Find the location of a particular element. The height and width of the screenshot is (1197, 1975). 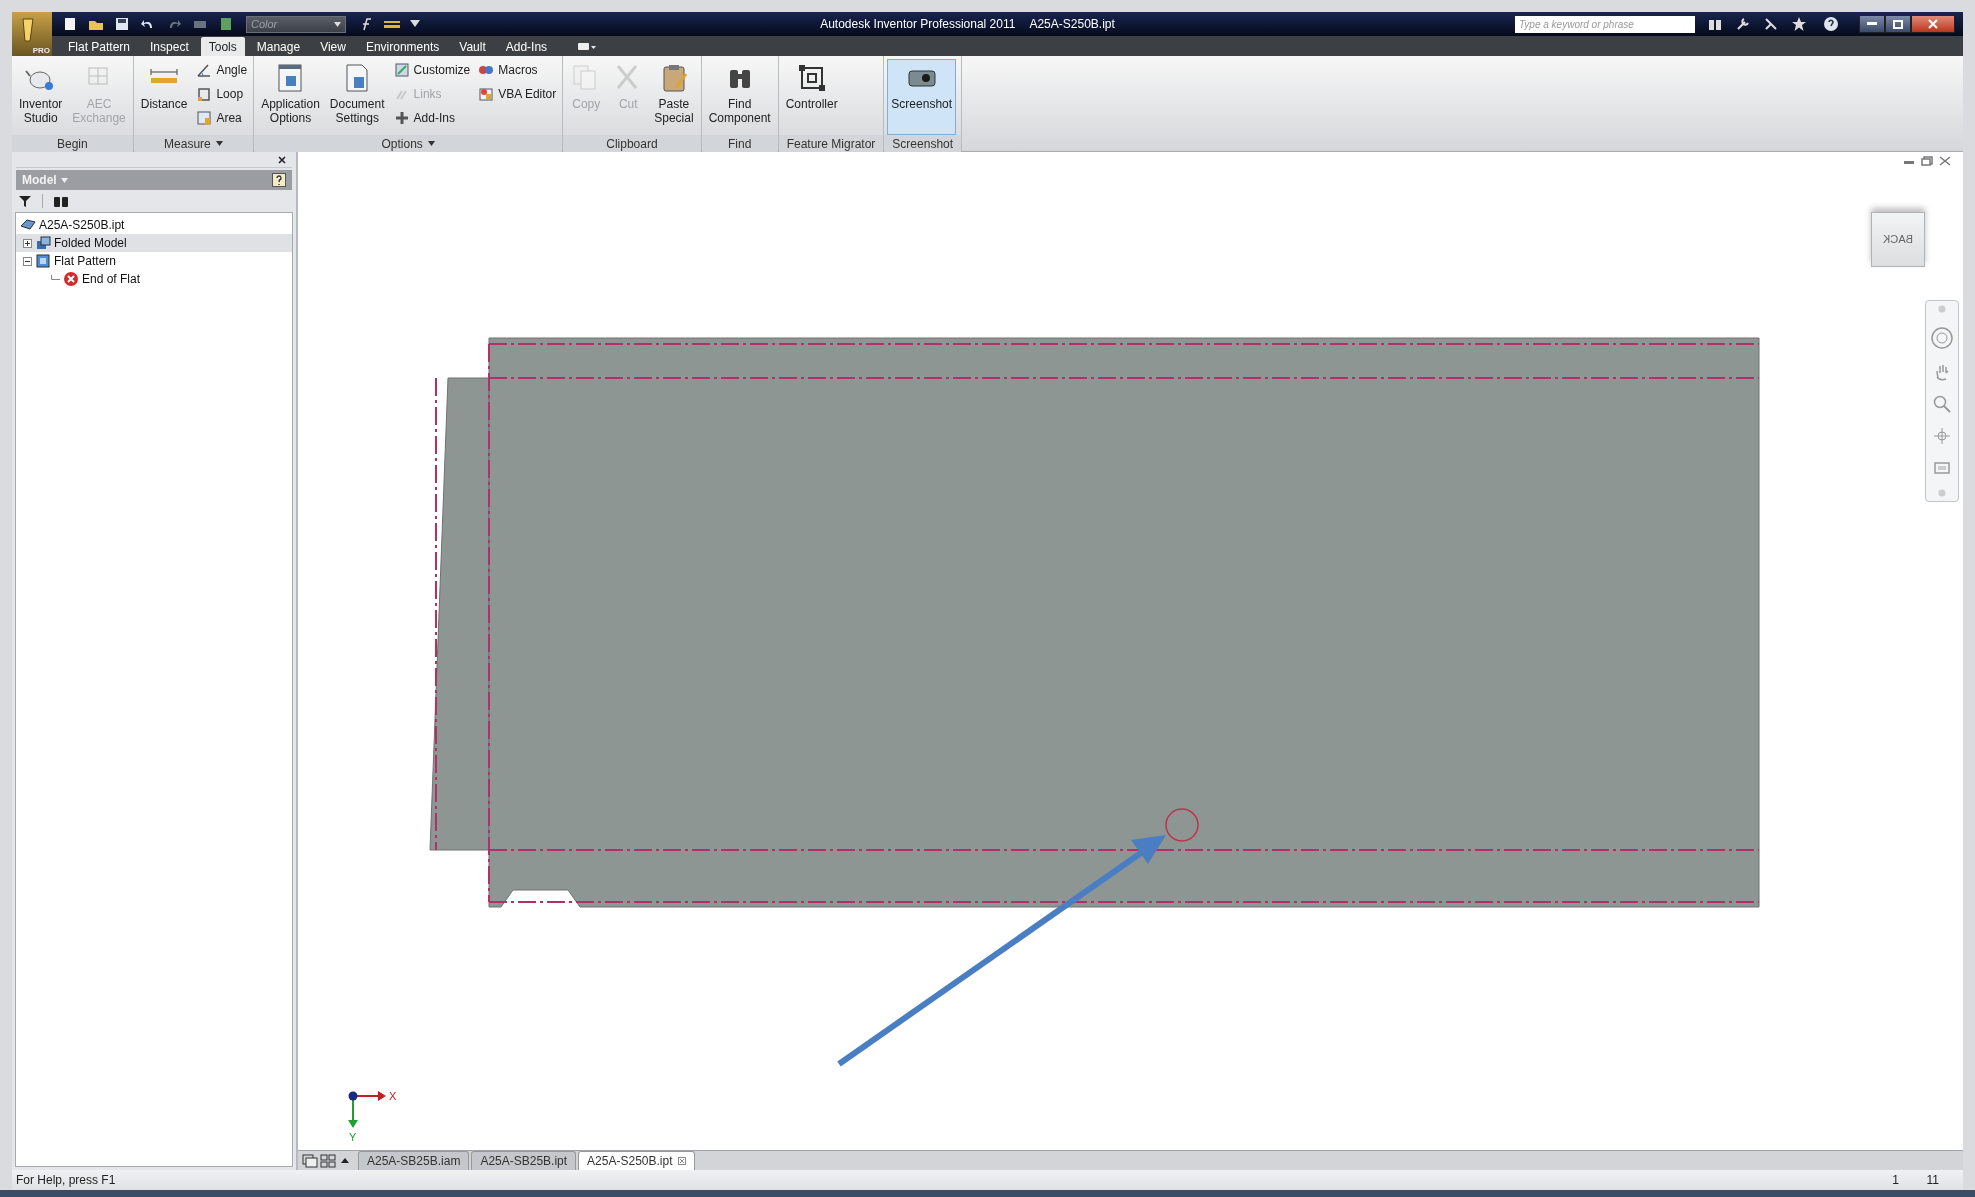

maximize-button is located at coordinates (1898, 24).